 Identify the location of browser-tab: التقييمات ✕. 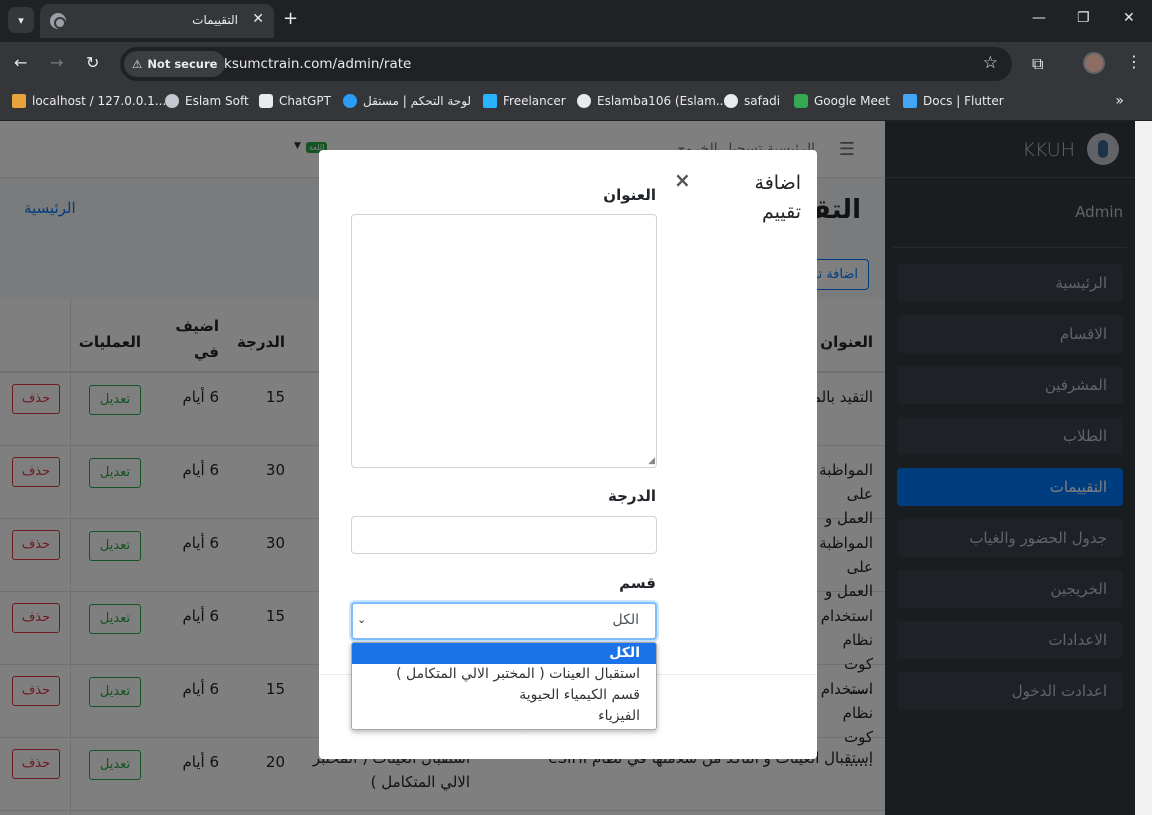
(157, 21).